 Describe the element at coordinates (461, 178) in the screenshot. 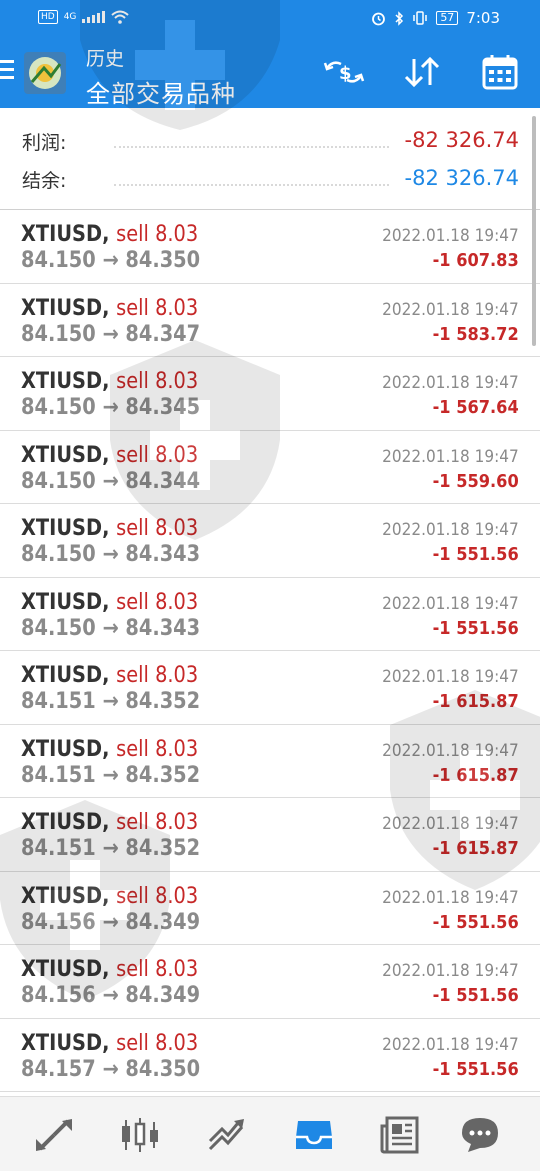

I see `balance-value: -82 326.74` at that location.